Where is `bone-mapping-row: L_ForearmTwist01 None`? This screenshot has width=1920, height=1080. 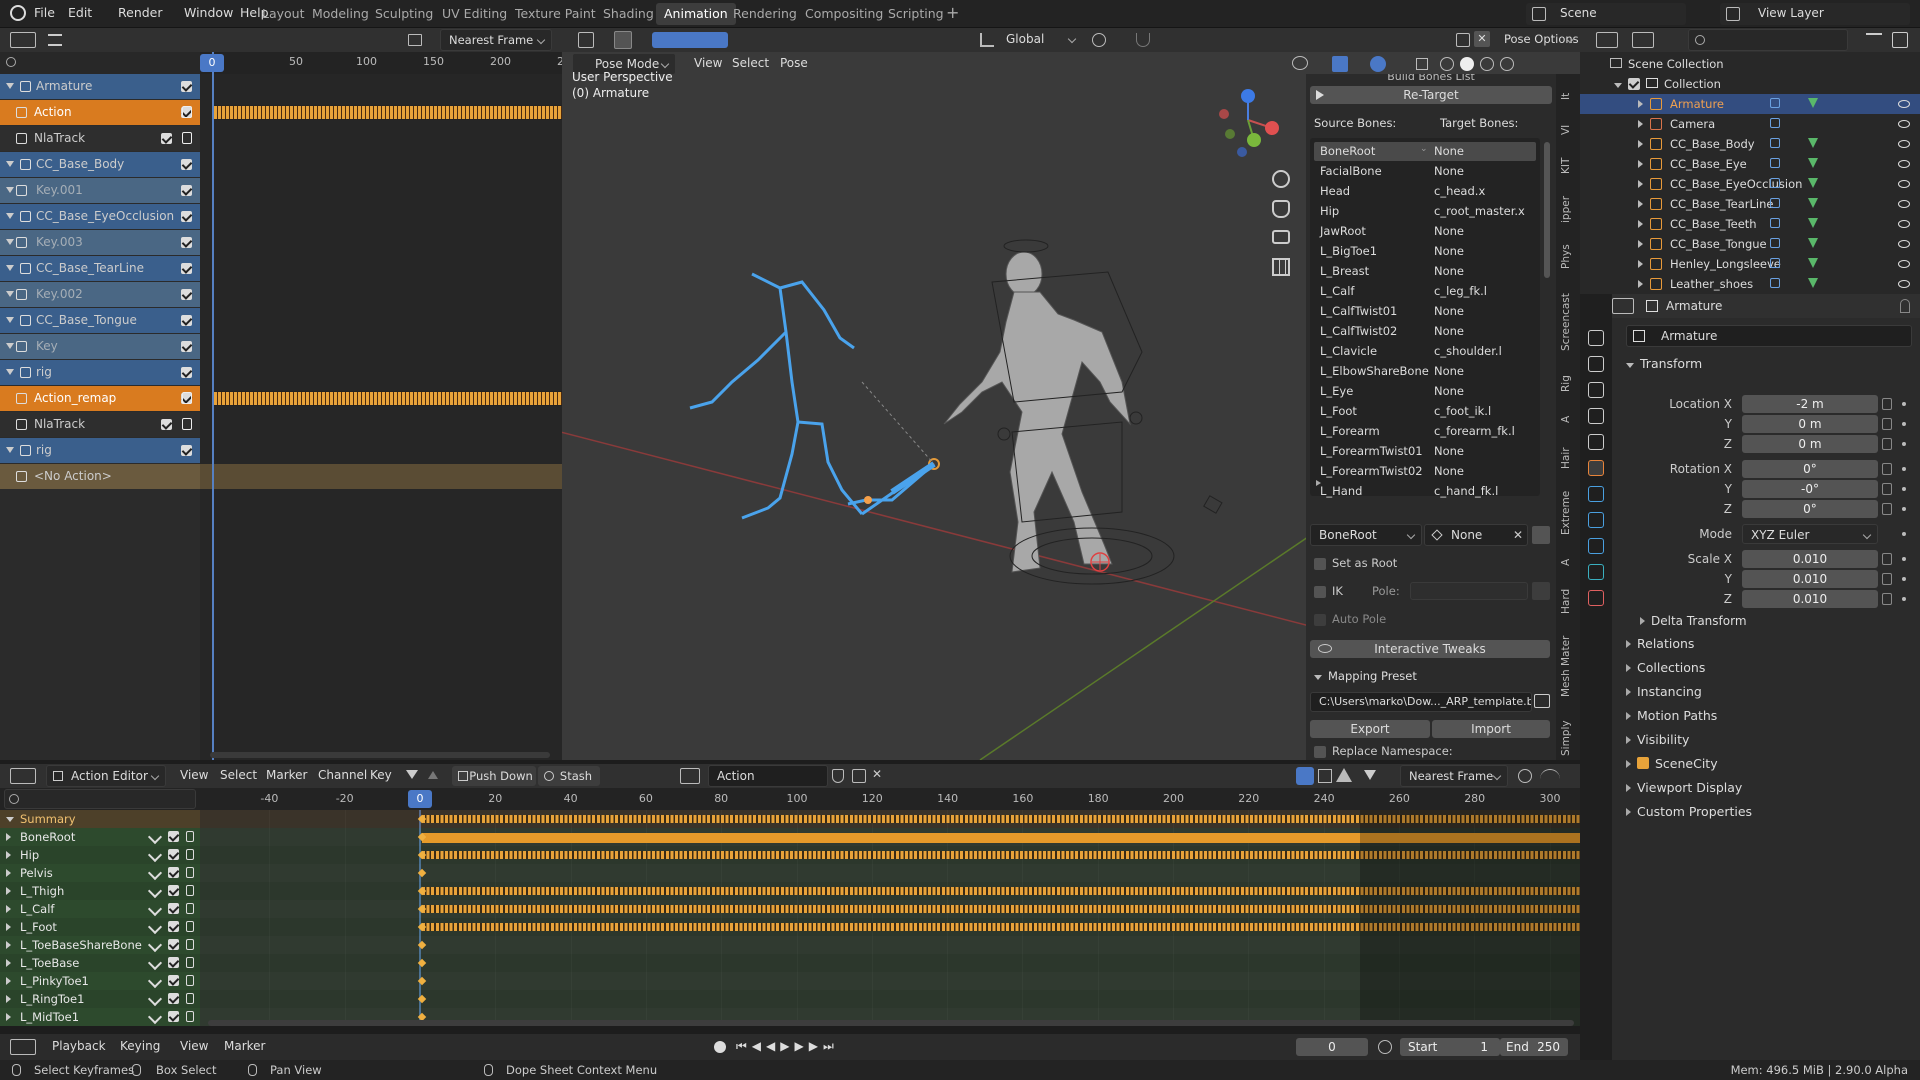 bone-mapping-row: L_ForearmTwist01 None is located at coordinates (1425, 451).